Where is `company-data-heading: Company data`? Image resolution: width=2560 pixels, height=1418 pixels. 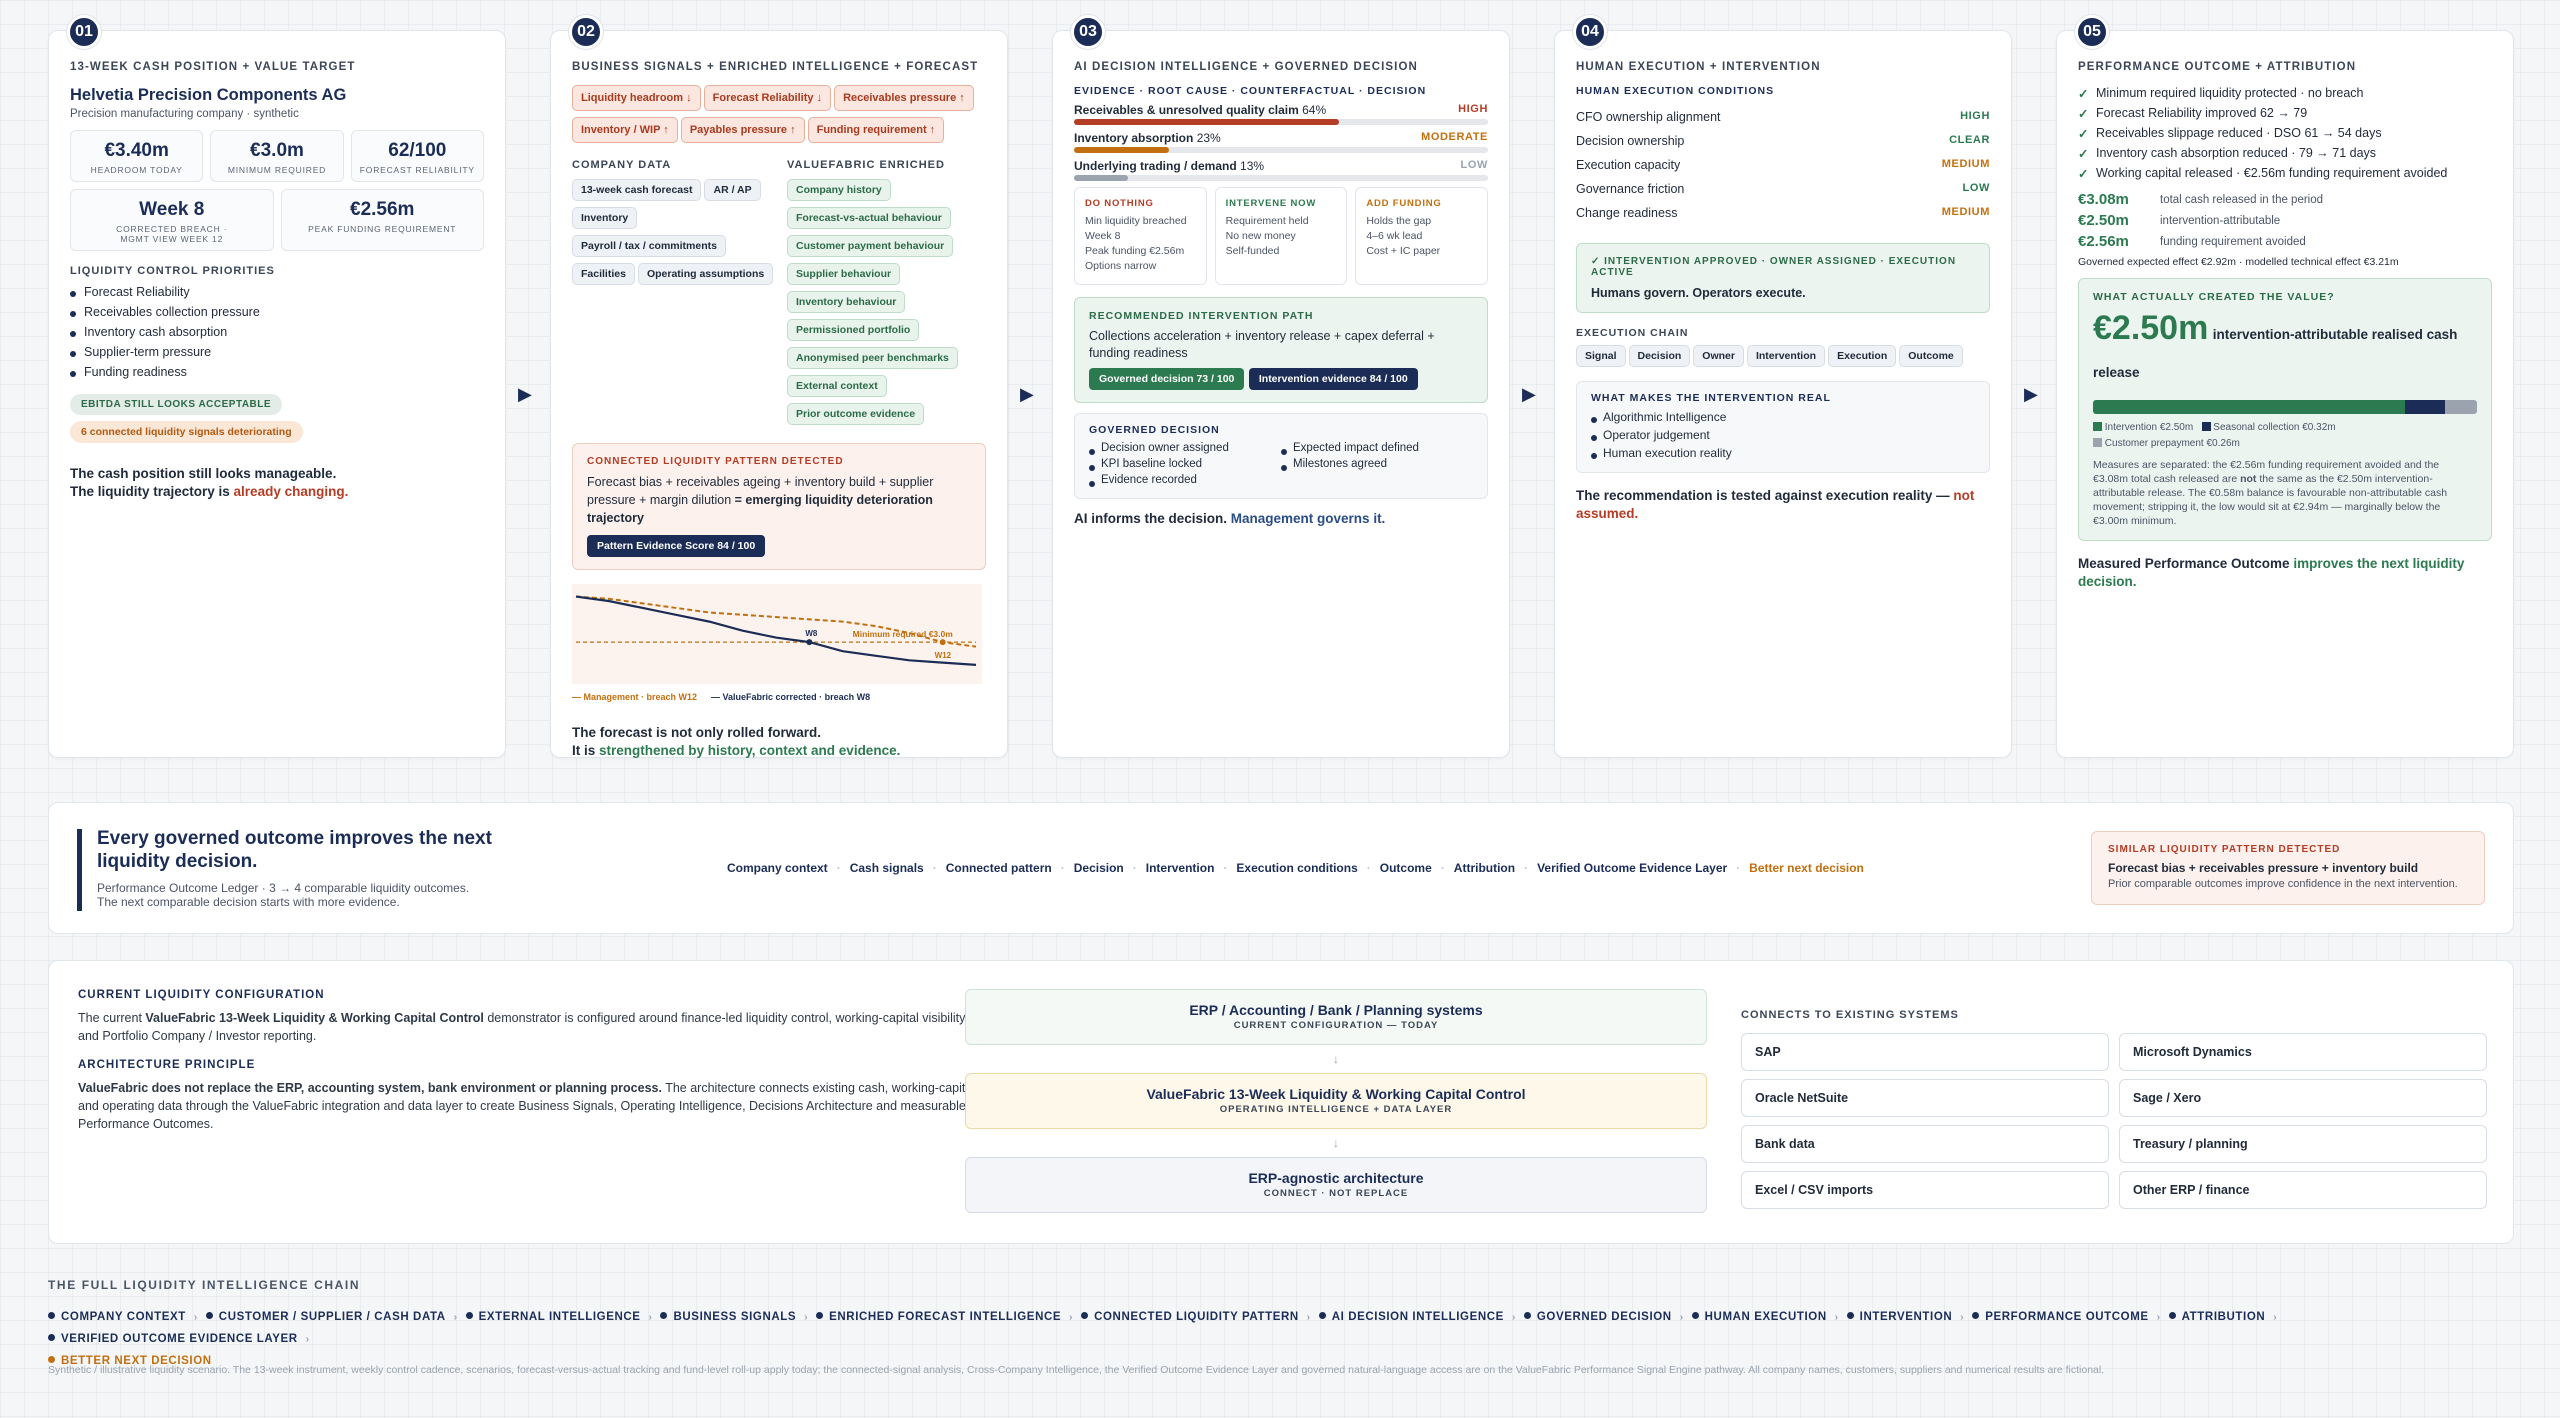 company-data-heading: Company data is located at coordinates (622, 165).